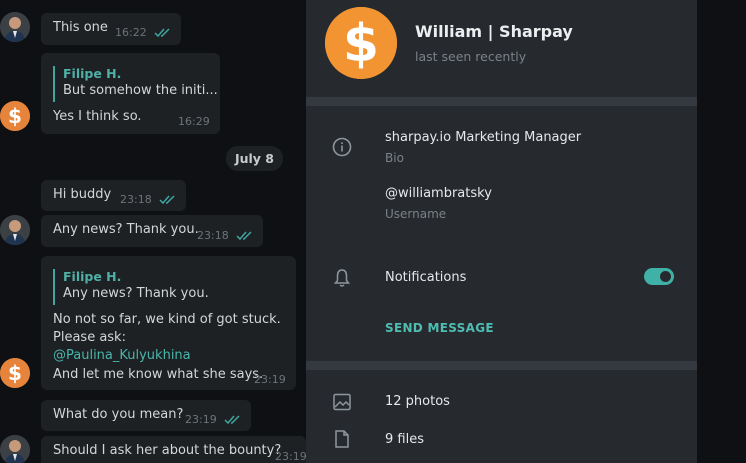  Describe the element at coordinates (417, 401) in the screenshot. I see `photos-link: 12 photos` at that location.